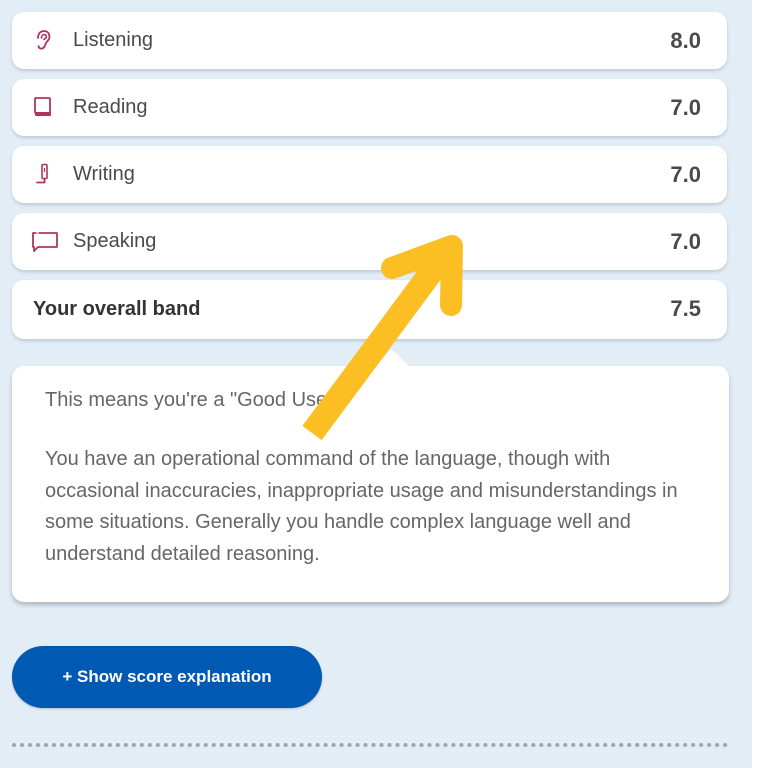 Image resolution: width=768 pixels, height=768 pixels. I want to click on ear-icon, so click(44, 40).